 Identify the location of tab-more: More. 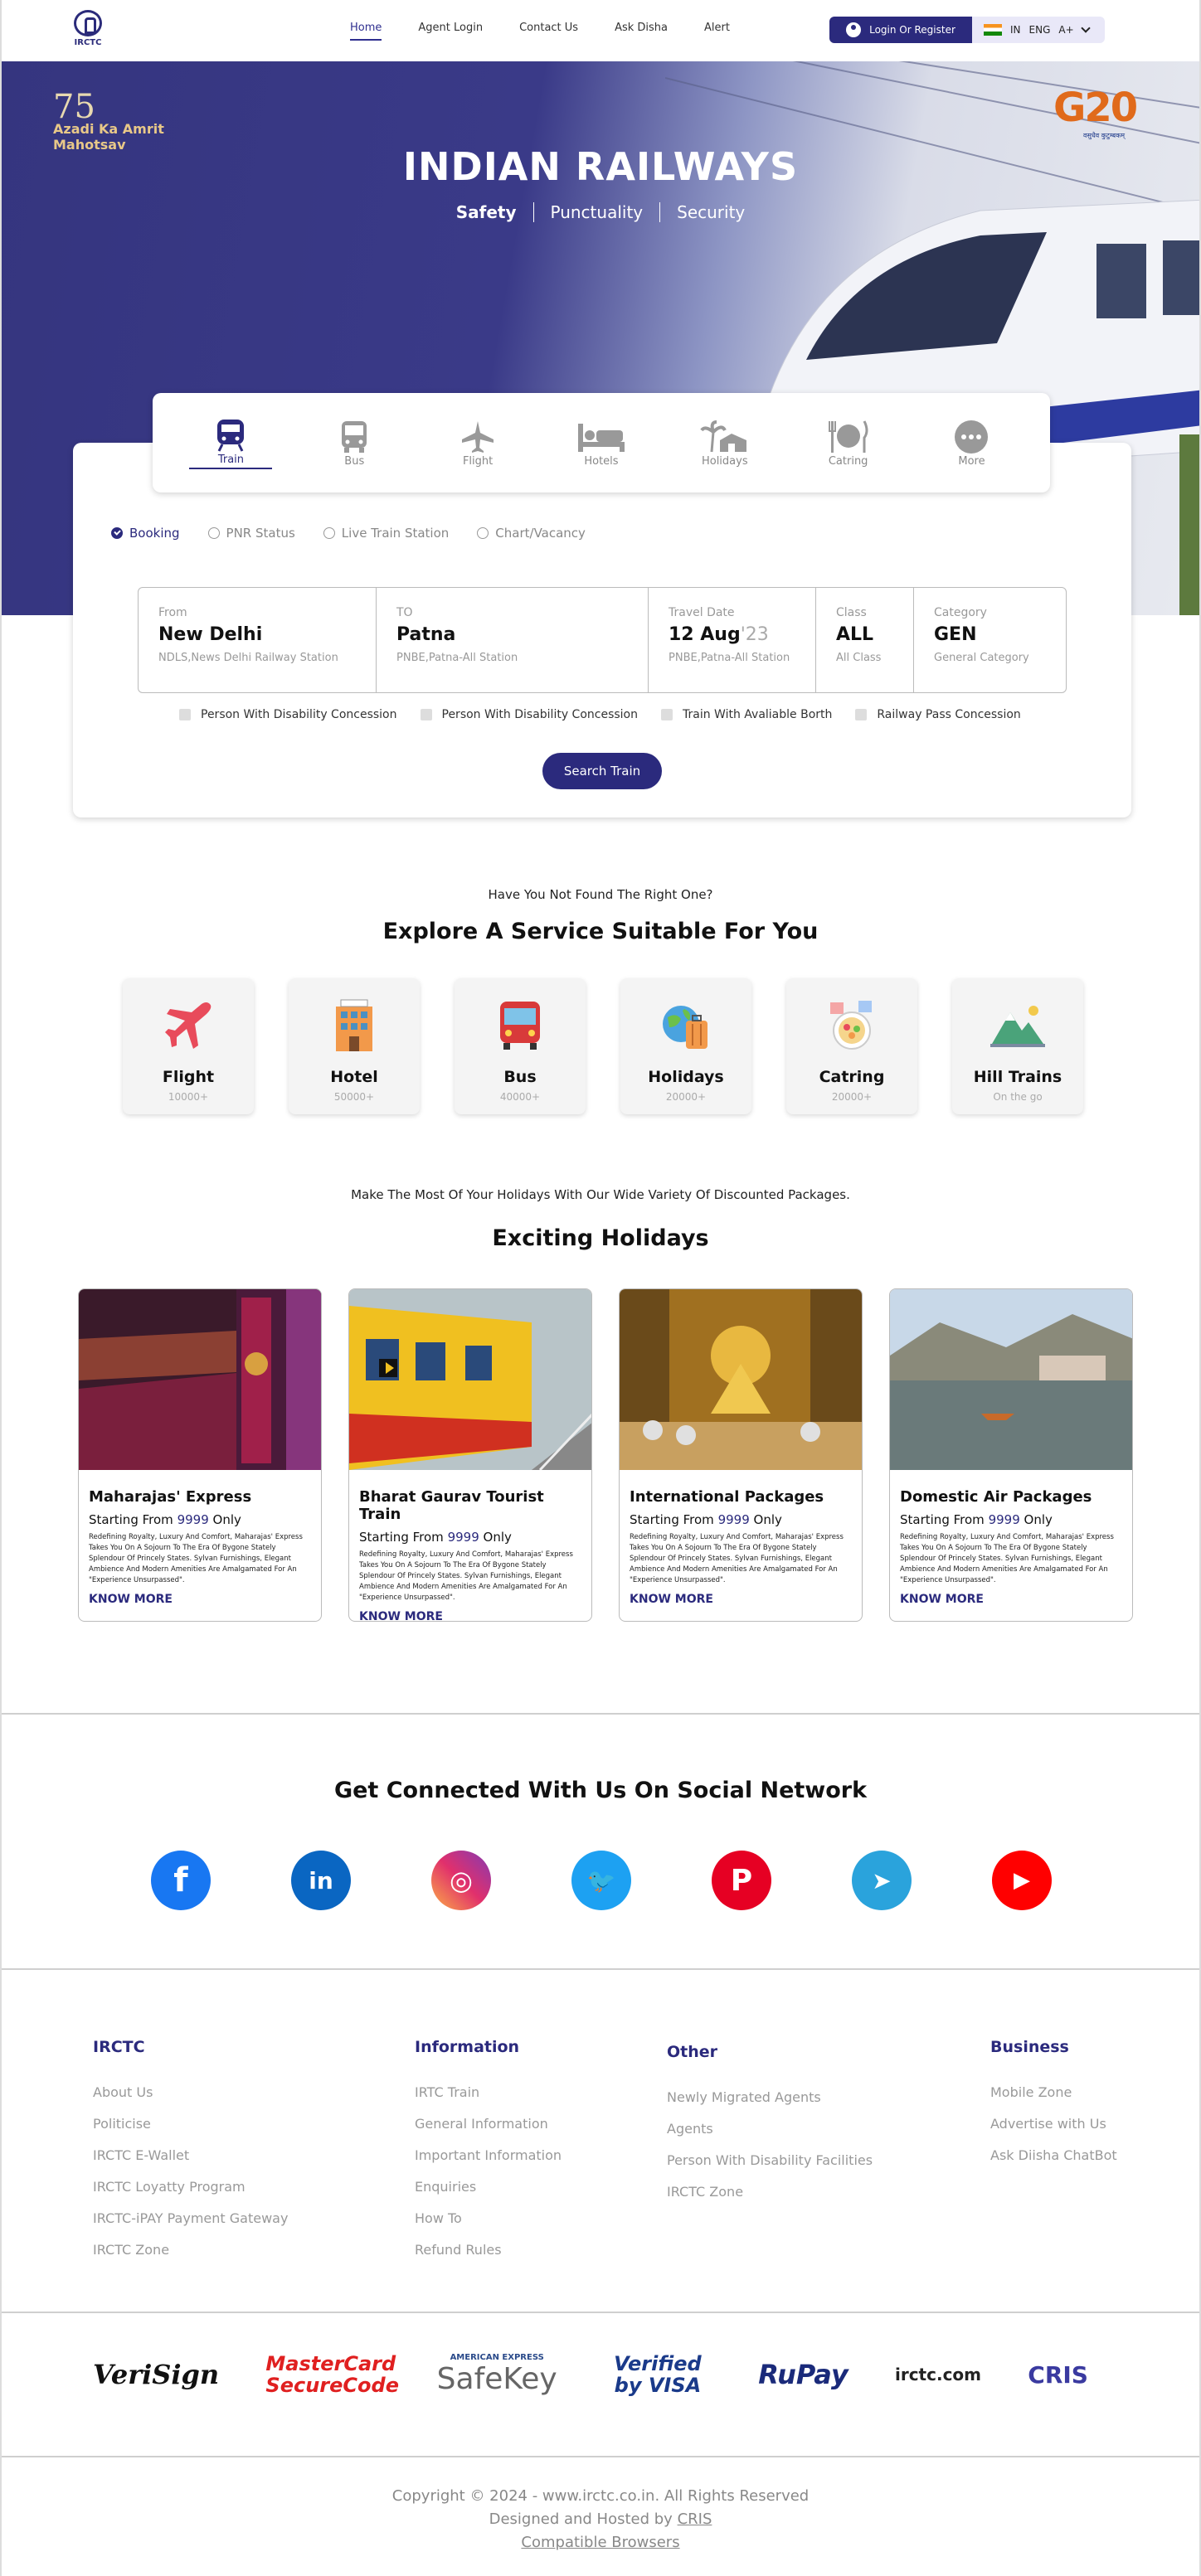
(972, 443).